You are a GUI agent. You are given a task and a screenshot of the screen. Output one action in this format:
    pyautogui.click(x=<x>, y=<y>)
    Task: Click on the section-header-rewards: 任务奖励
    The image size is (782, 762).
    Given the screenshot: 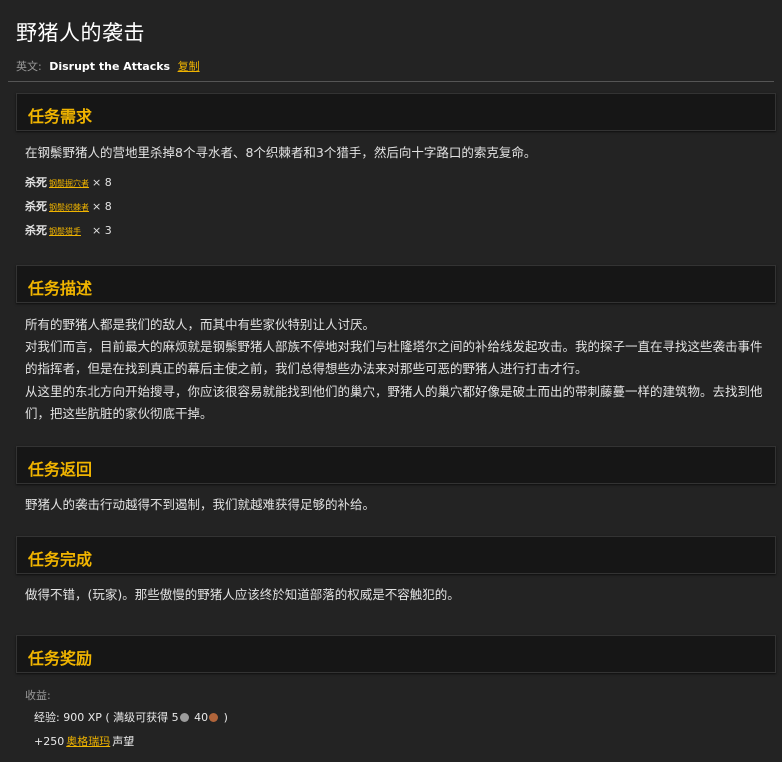 What is the action you would take?
    pyautogui.click(x=396, y=654)
    